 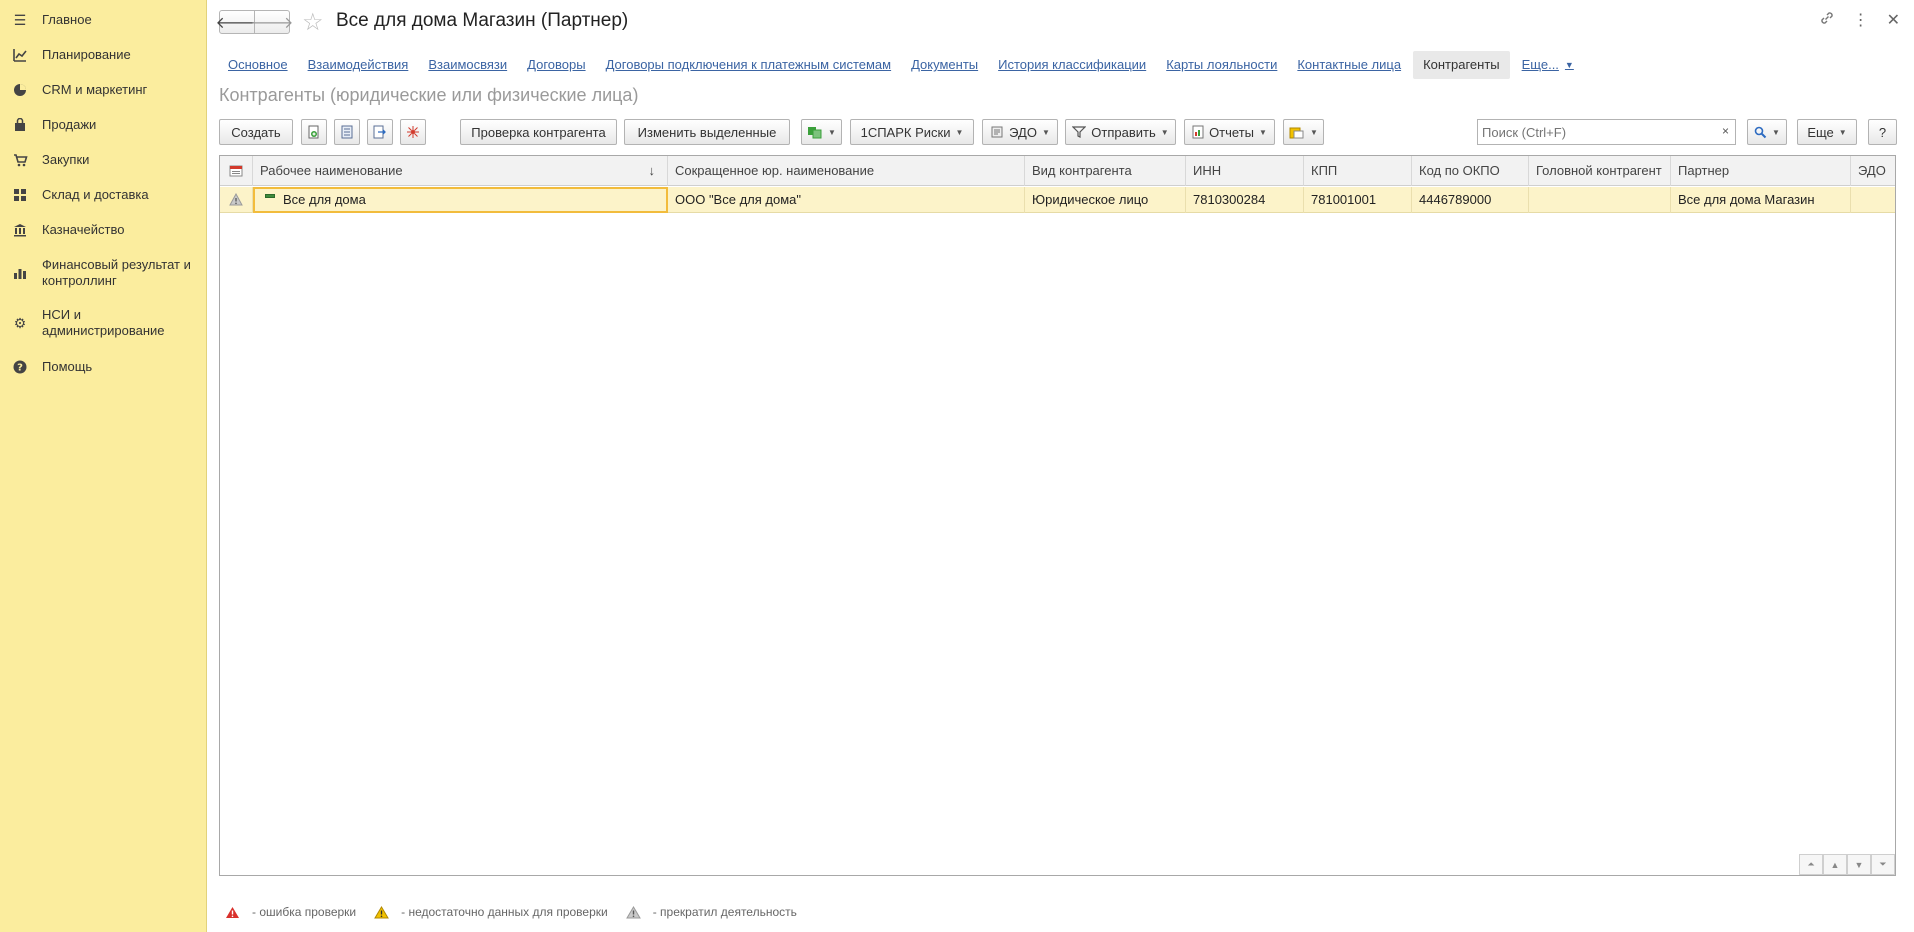 I want to click on copy-button, so click(x=314, y=132).